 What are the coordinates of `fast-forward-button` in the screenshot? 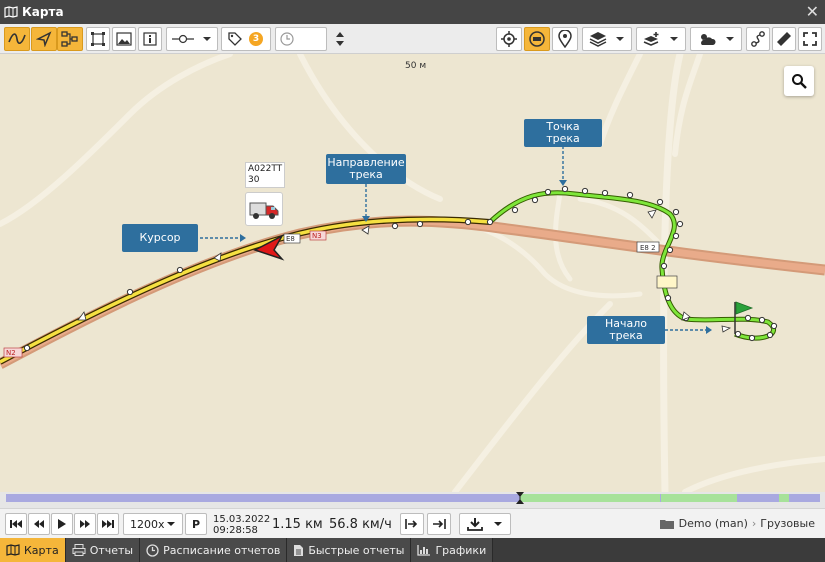 It's located at (85, 524).